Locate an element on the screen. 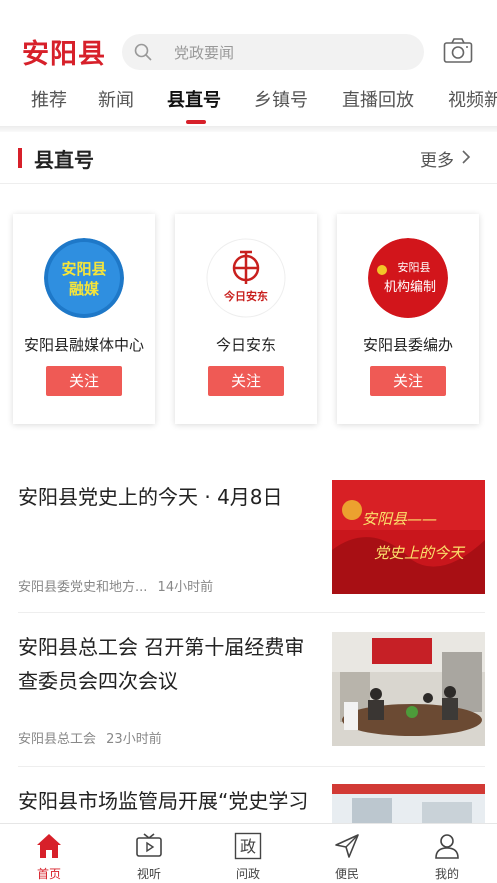 Image resolution: width=497 pixels, height=883 pixels. account-card-jinri-andong: 今日安东 今日安东 关注 is located at coordinates (246, 319).